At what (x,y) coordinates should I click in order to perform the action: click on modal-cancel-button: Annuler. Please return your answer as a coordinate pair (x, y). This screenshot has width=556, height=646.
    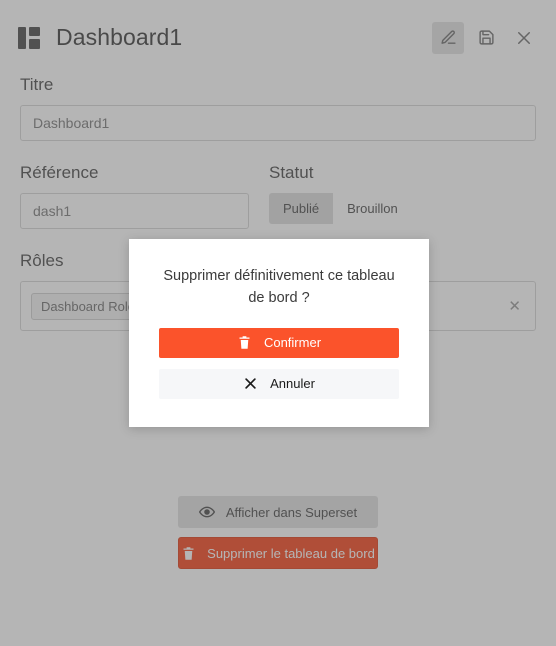
    Looking at the image, I should click on (279, 383).